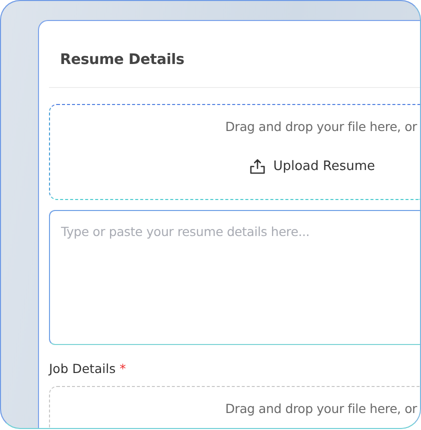 This screenshot has height=430, width=421. Describe the element at coordinates (257, 166) in the screenshot. I see `upload-icon` at that location.